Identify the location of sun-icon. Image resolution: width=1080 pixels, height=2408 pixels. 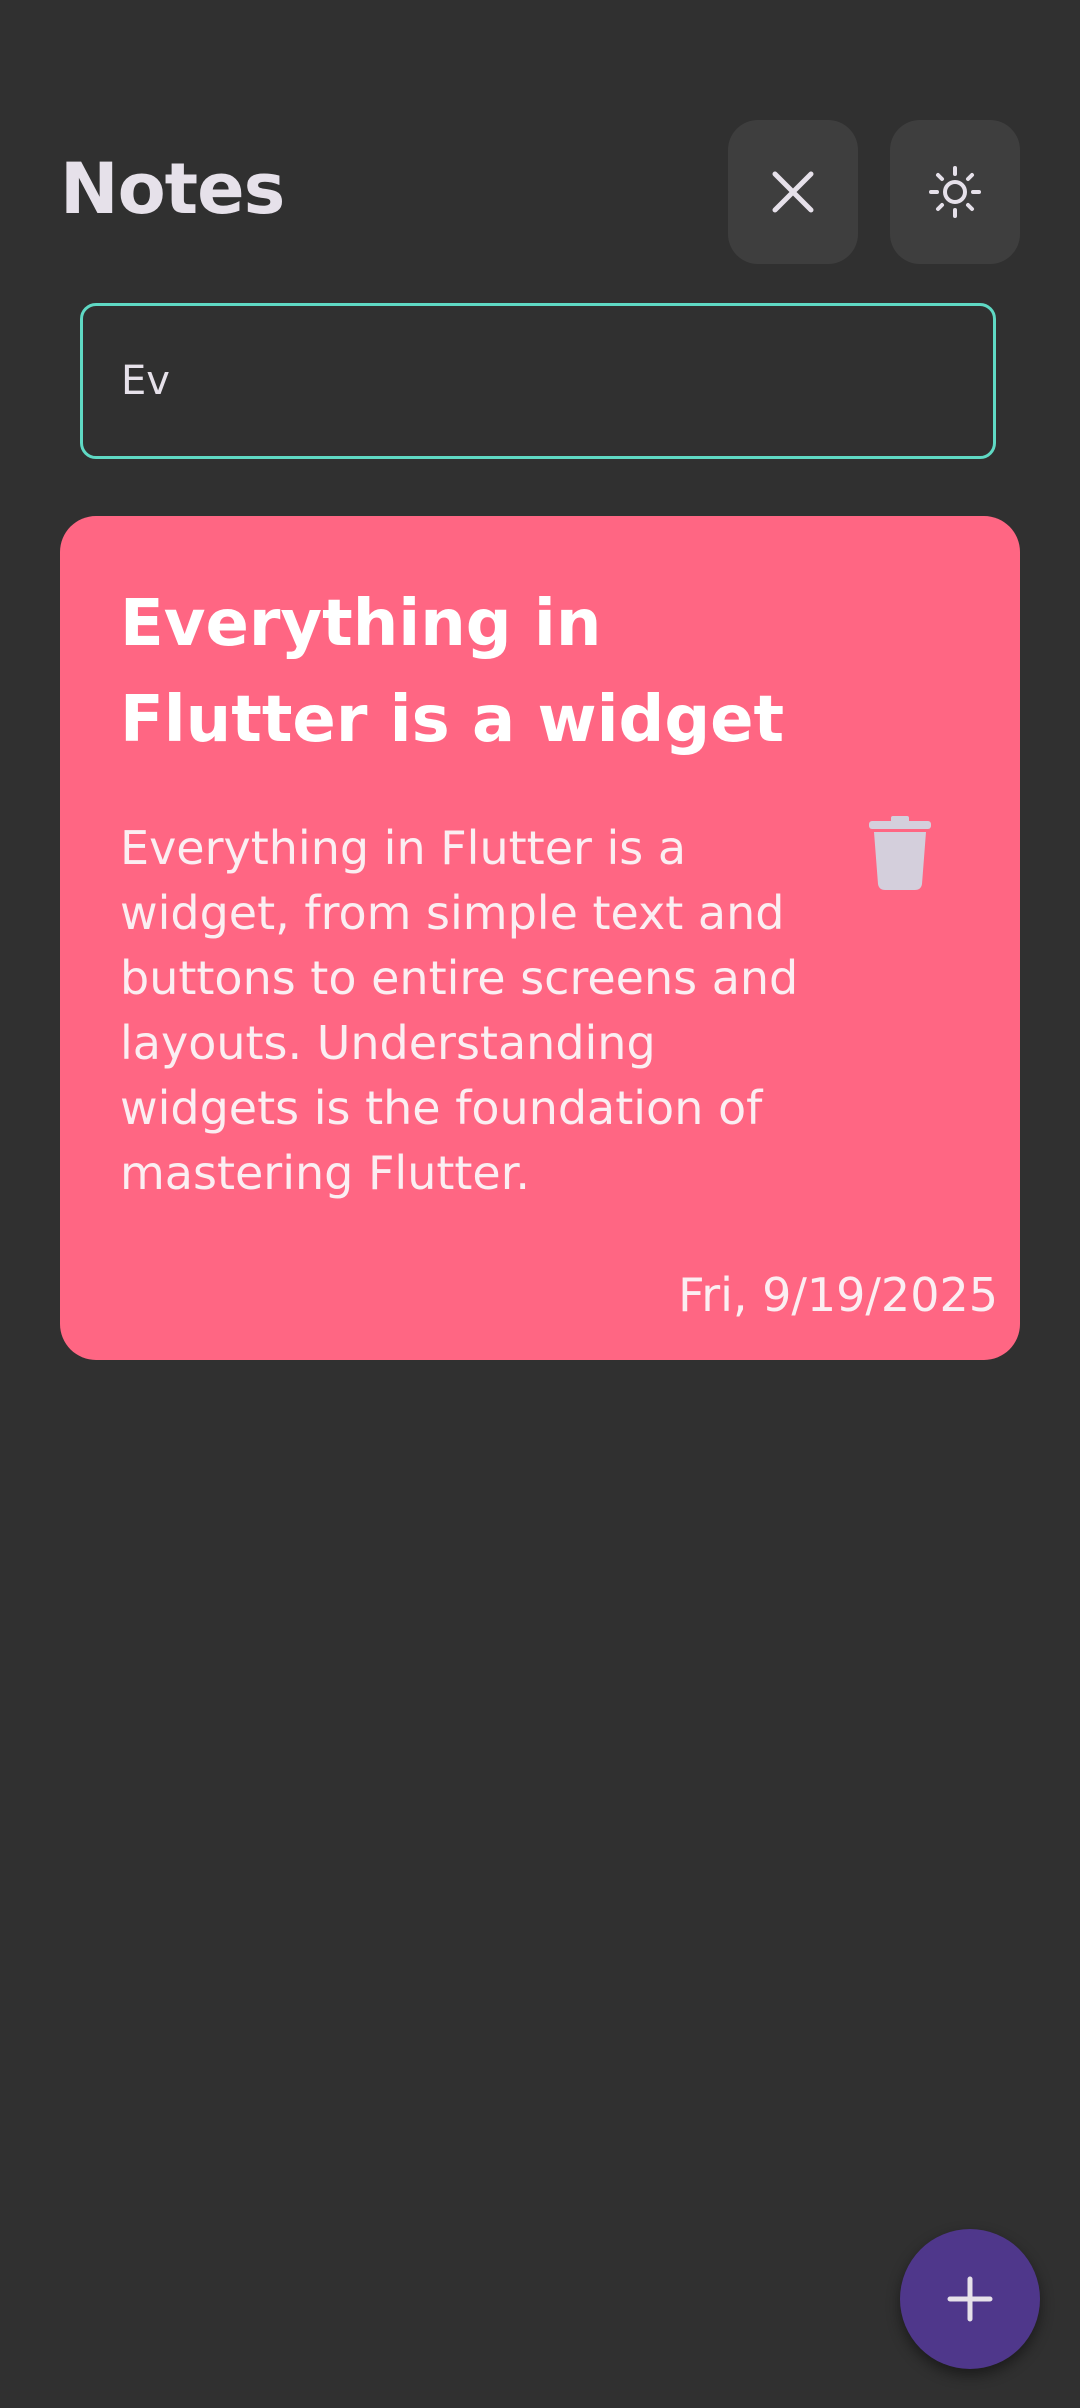
(955, 192).